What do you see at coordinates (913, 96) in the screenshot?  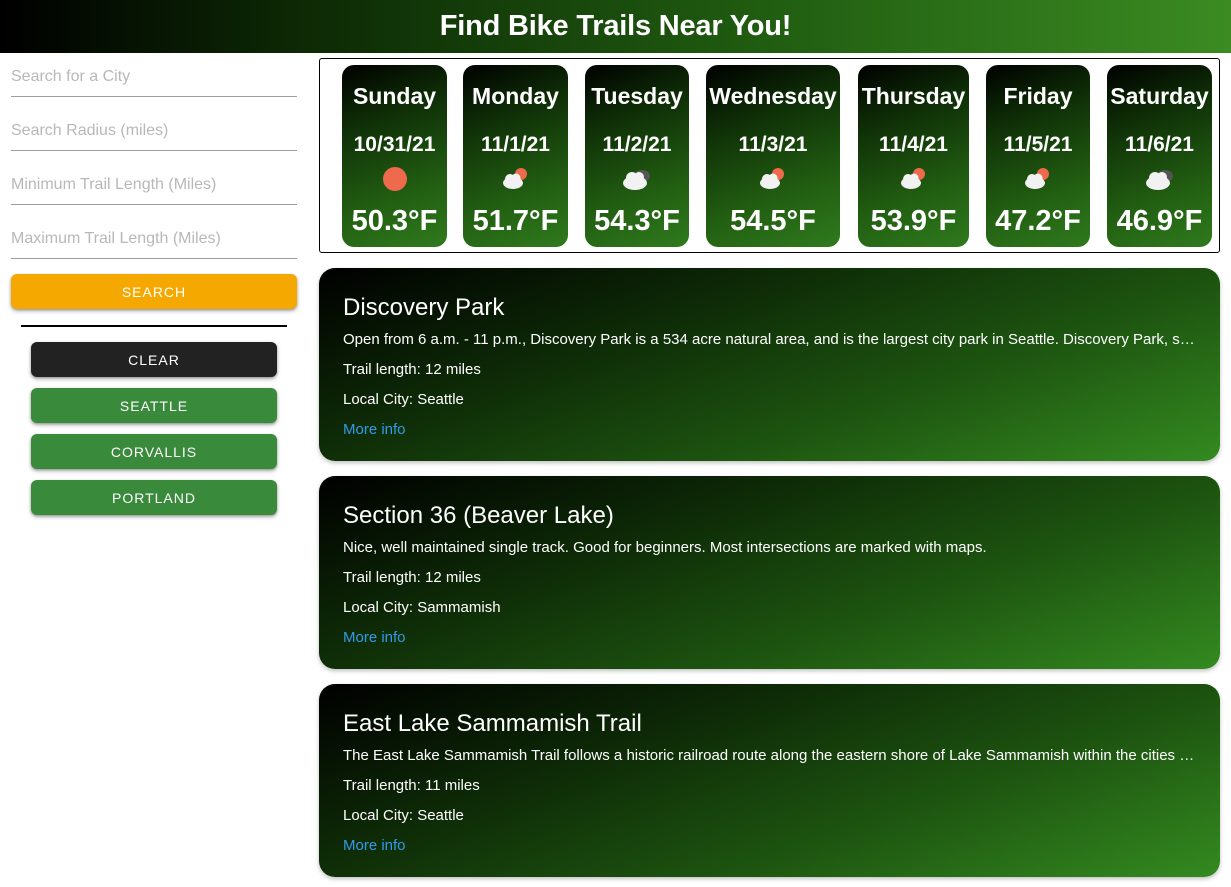 I see `forecast-day-name: Thursday` at bounding box center [913, 96].